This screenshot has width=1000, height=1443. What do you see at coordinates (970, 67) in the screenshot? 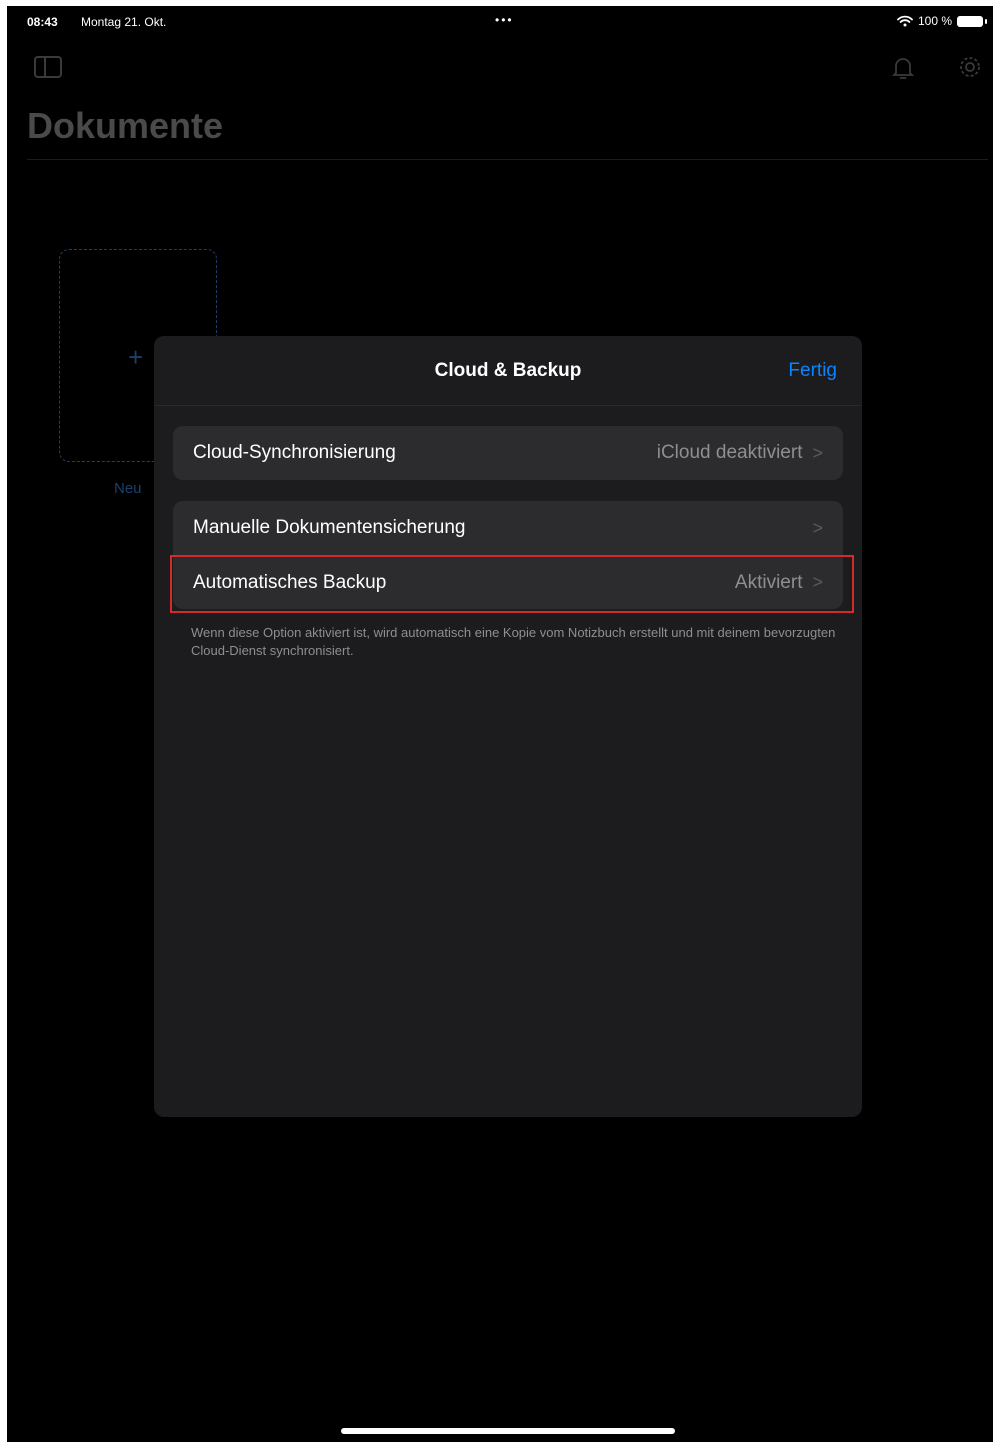
I see `gear-icon` at bounding box center [970, 67].